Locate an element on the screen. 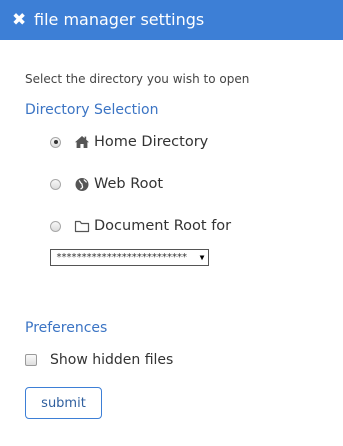 The image size is (343, 446). document-root-select: ************************** ▼ is located at coordinates (129, 257).